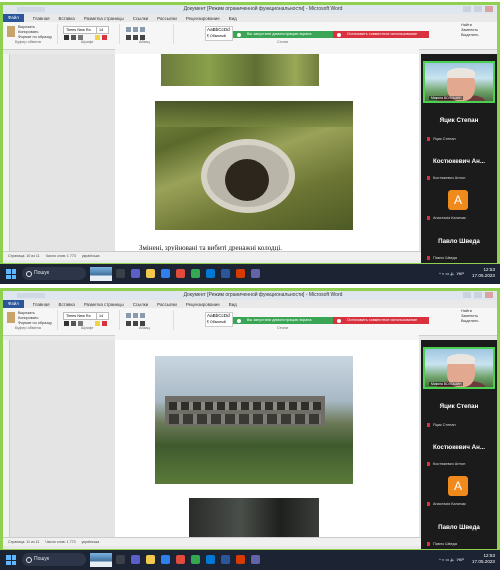 This screenshot has height=570, width=500. Describe the element at coordinates (24, 256) in the screenshot. I see `page-count: Страница: 10 из 11` at that location.